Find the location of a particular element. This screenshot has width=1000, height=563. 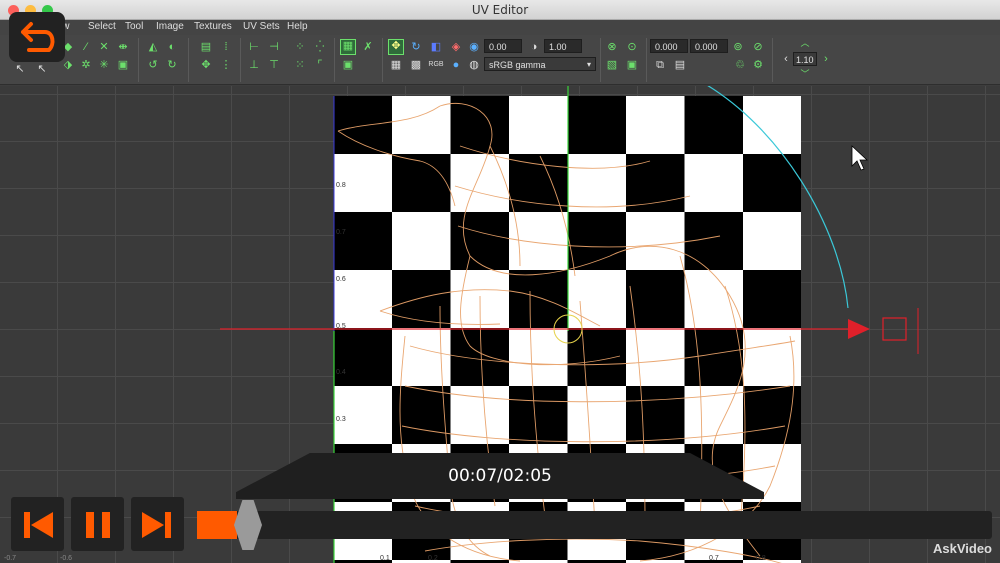

back-button is located at coordinates (37, 37).